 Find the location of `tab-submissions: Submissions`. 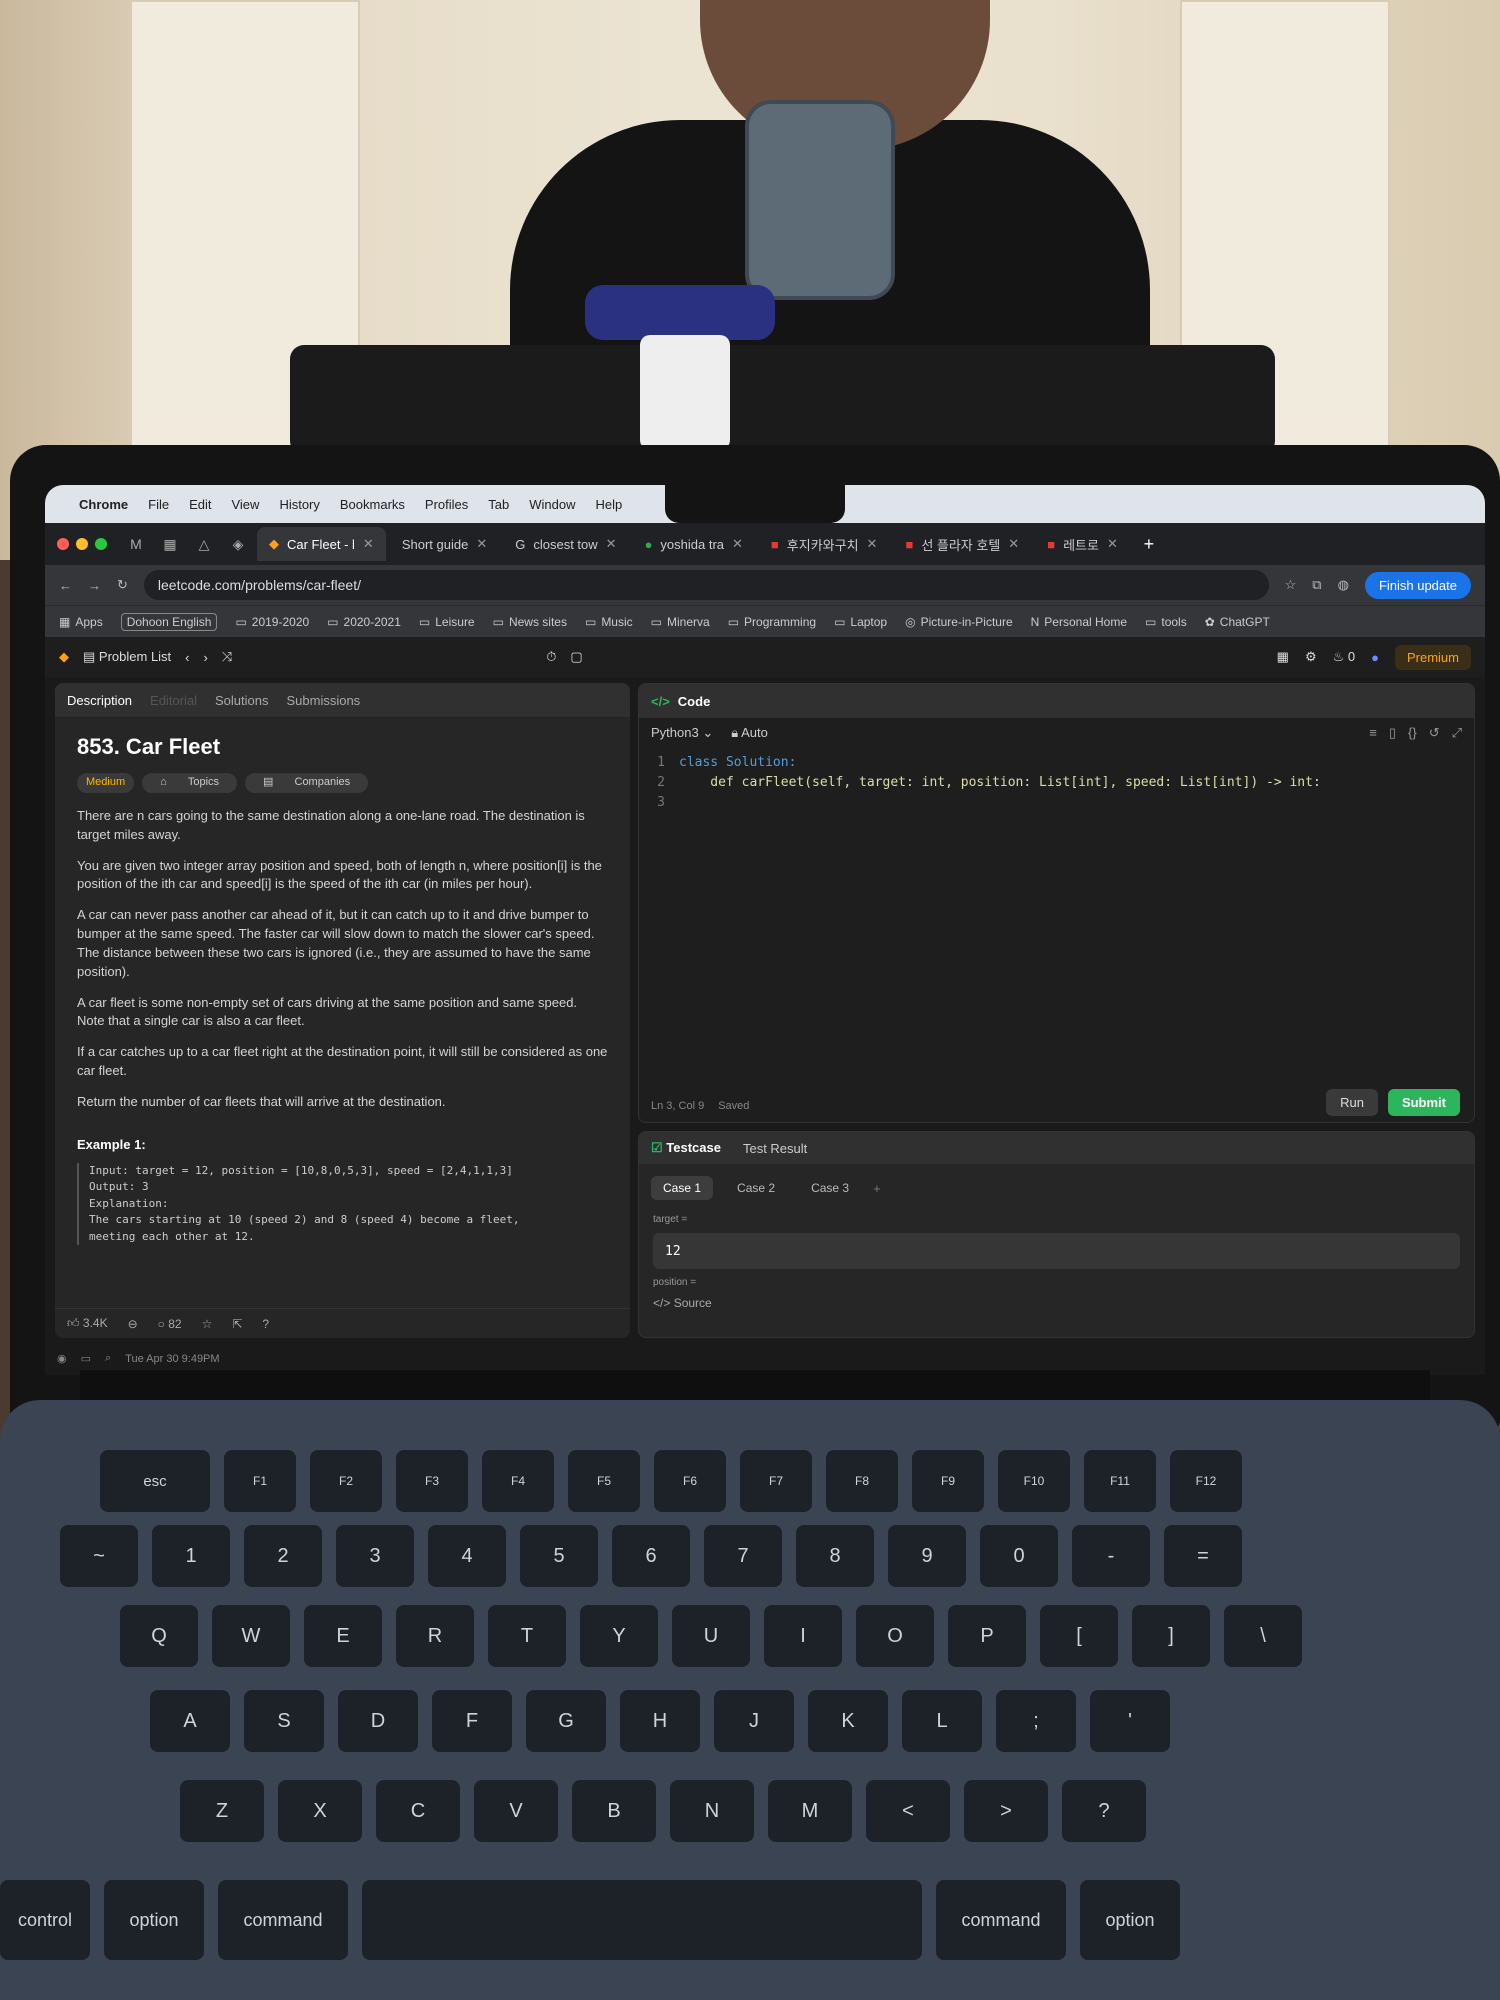

tab-submissions: Submissions is located at coordinates (323, 700).